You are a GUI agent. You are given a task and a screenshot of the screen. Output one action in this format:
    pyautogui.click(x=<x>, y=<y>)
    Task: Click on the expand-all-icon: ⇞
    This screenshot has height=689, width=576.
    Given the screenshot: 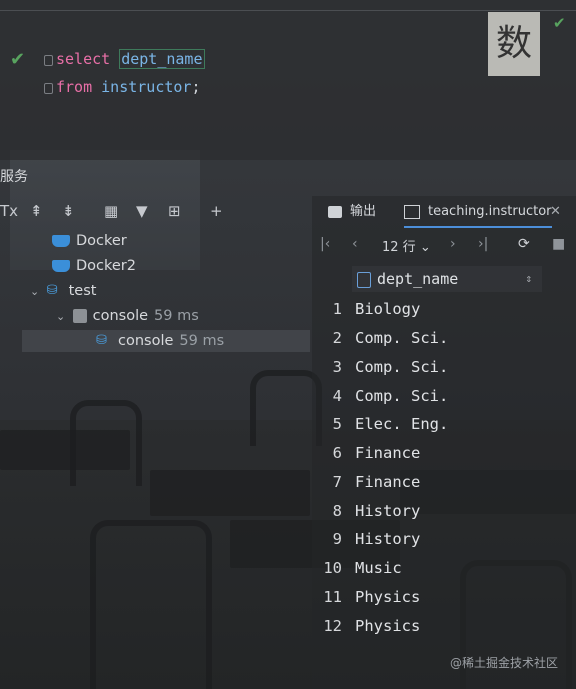 What is the action you would take?
    pyautogui.click(x=36, y=211)
    